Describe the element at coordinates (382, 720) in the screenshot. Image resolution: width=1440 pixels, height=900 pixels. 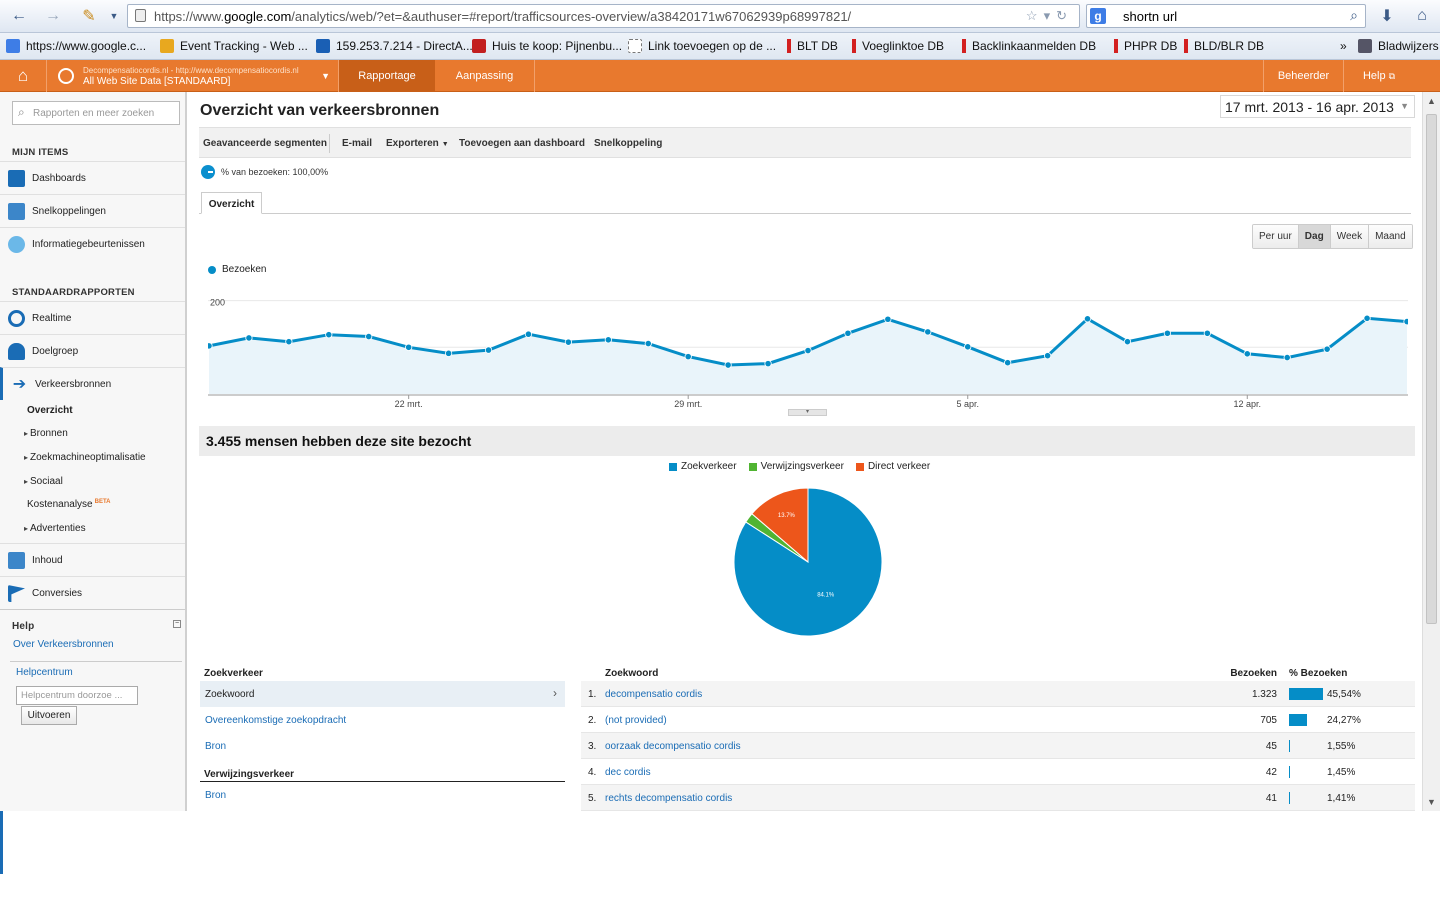
I see `dimension-link: Overeenkomstige zoekopdracht` at that location.